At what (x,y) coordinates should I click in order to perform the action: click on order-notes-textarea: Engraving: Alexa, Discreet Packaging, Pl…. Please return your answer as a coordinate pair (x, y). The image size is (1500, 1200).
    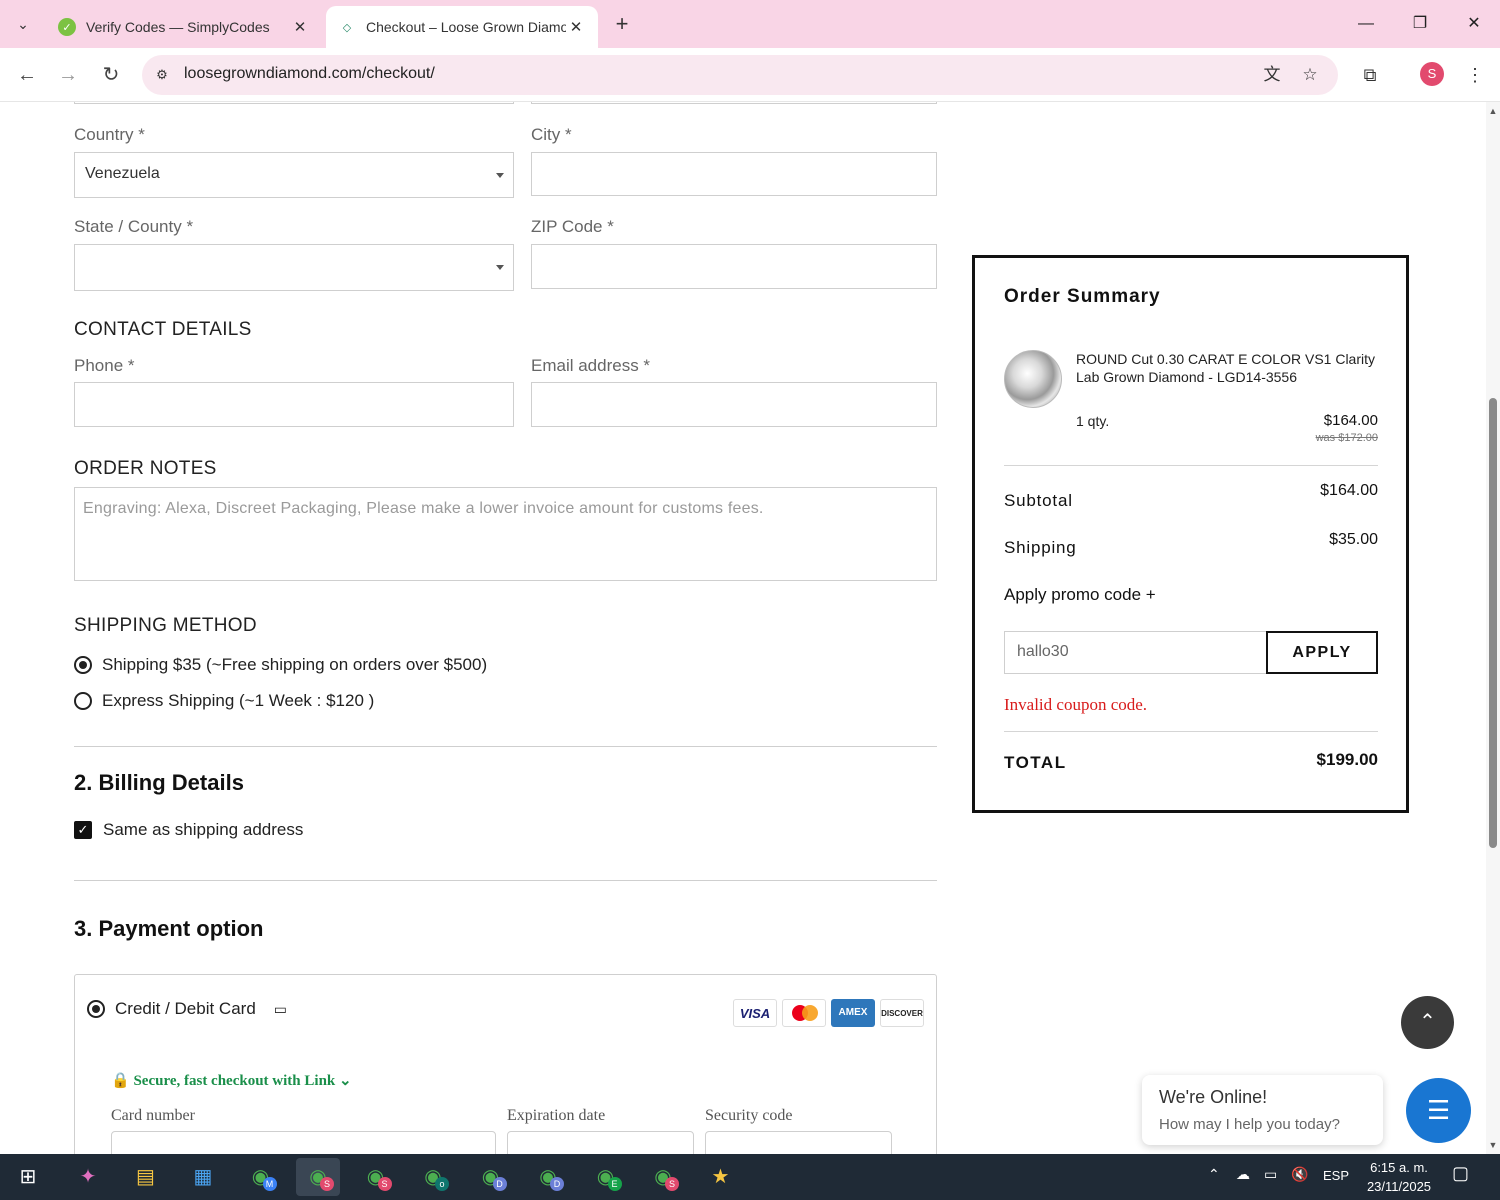
    Looking at the image, I should click on (505, 534).